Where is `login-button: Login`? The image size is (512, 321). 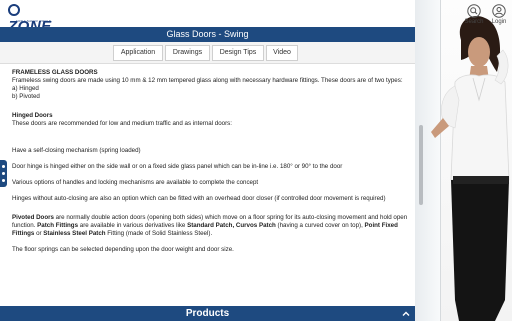
login-button: Login is located at coordinates (499, 15).